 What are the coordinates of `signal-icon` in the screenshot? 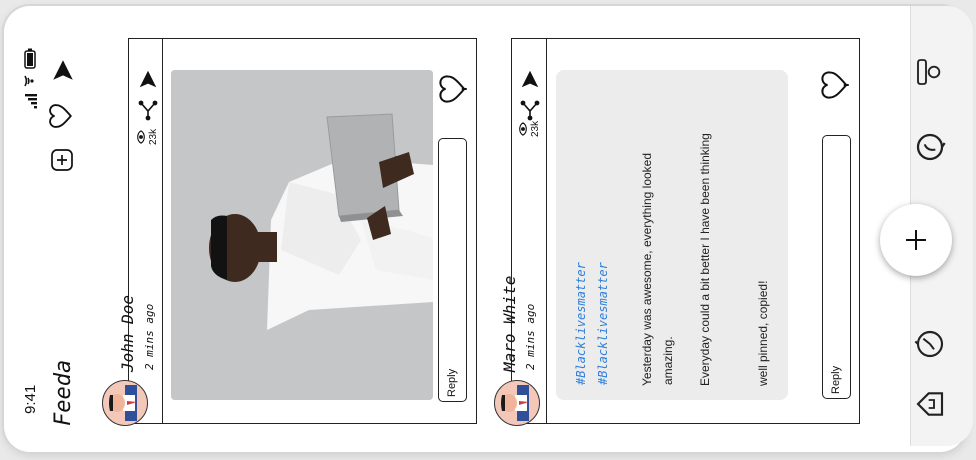 It's located at (31, 101).